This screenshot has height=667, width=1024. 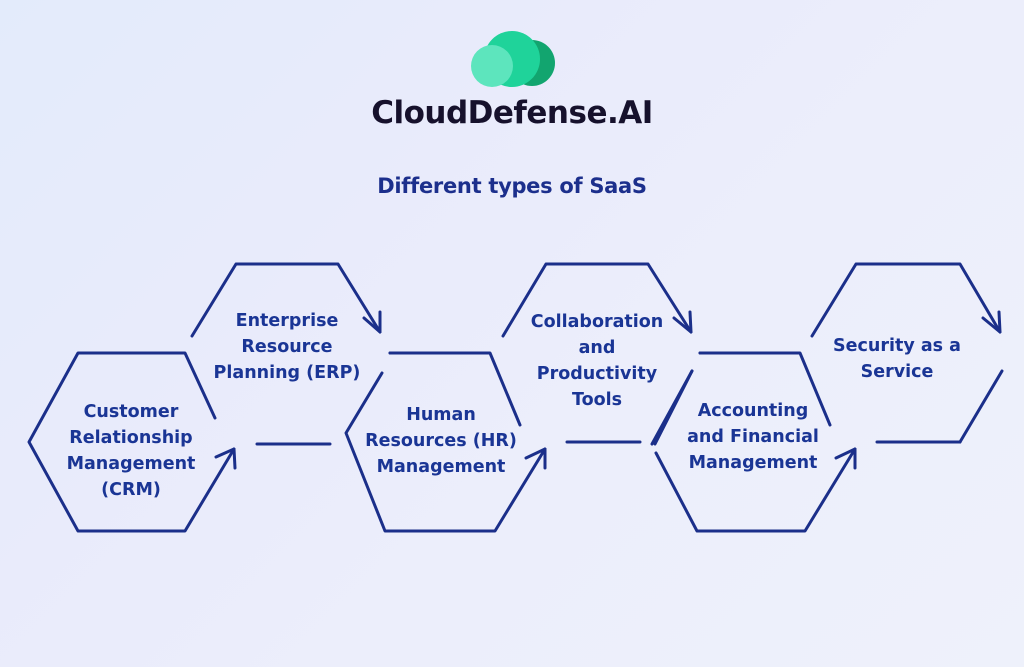 I want to click on saas-type-collaboration: Collaboration and Productivity Tools, so click(x=597, y=361).